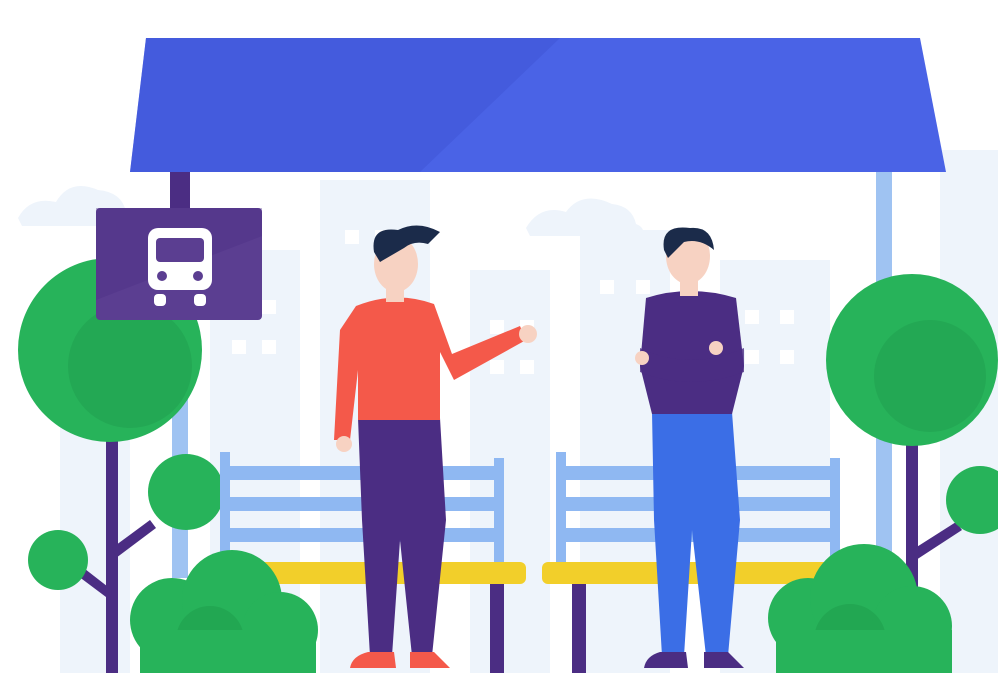 This screenshot has height=673, width=998. I want to click on man-left-hand, so click(528, 334).